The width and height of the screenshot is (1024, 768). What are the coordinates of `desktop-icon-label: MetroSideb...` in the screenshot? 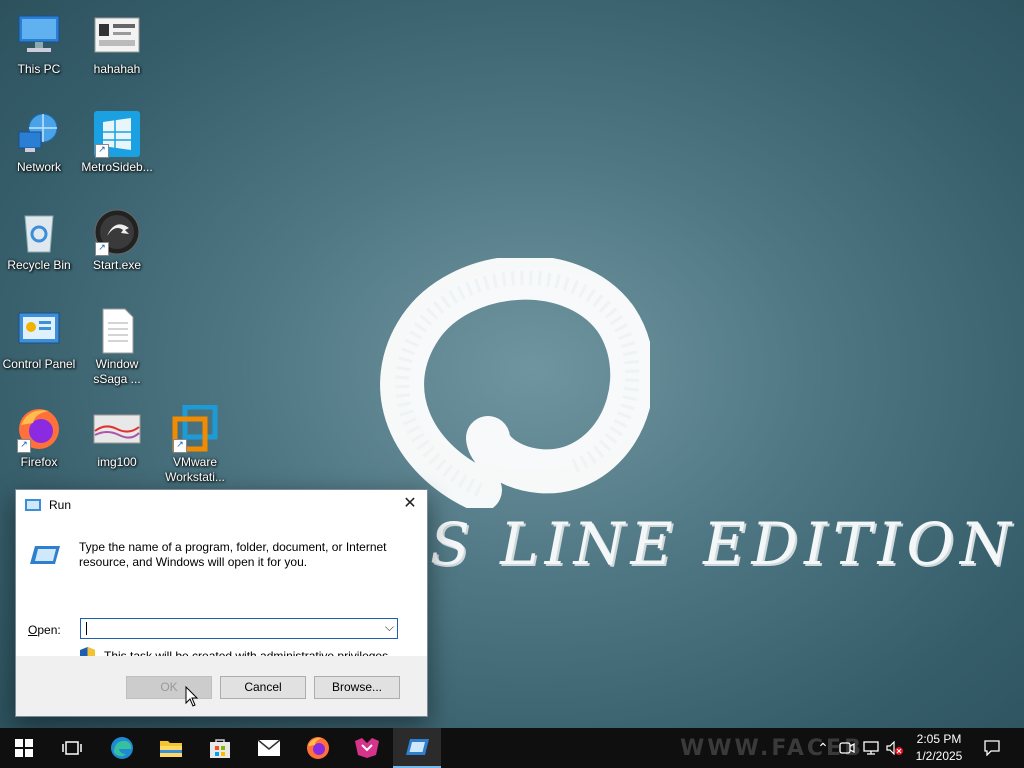 It's located at (117, 167).